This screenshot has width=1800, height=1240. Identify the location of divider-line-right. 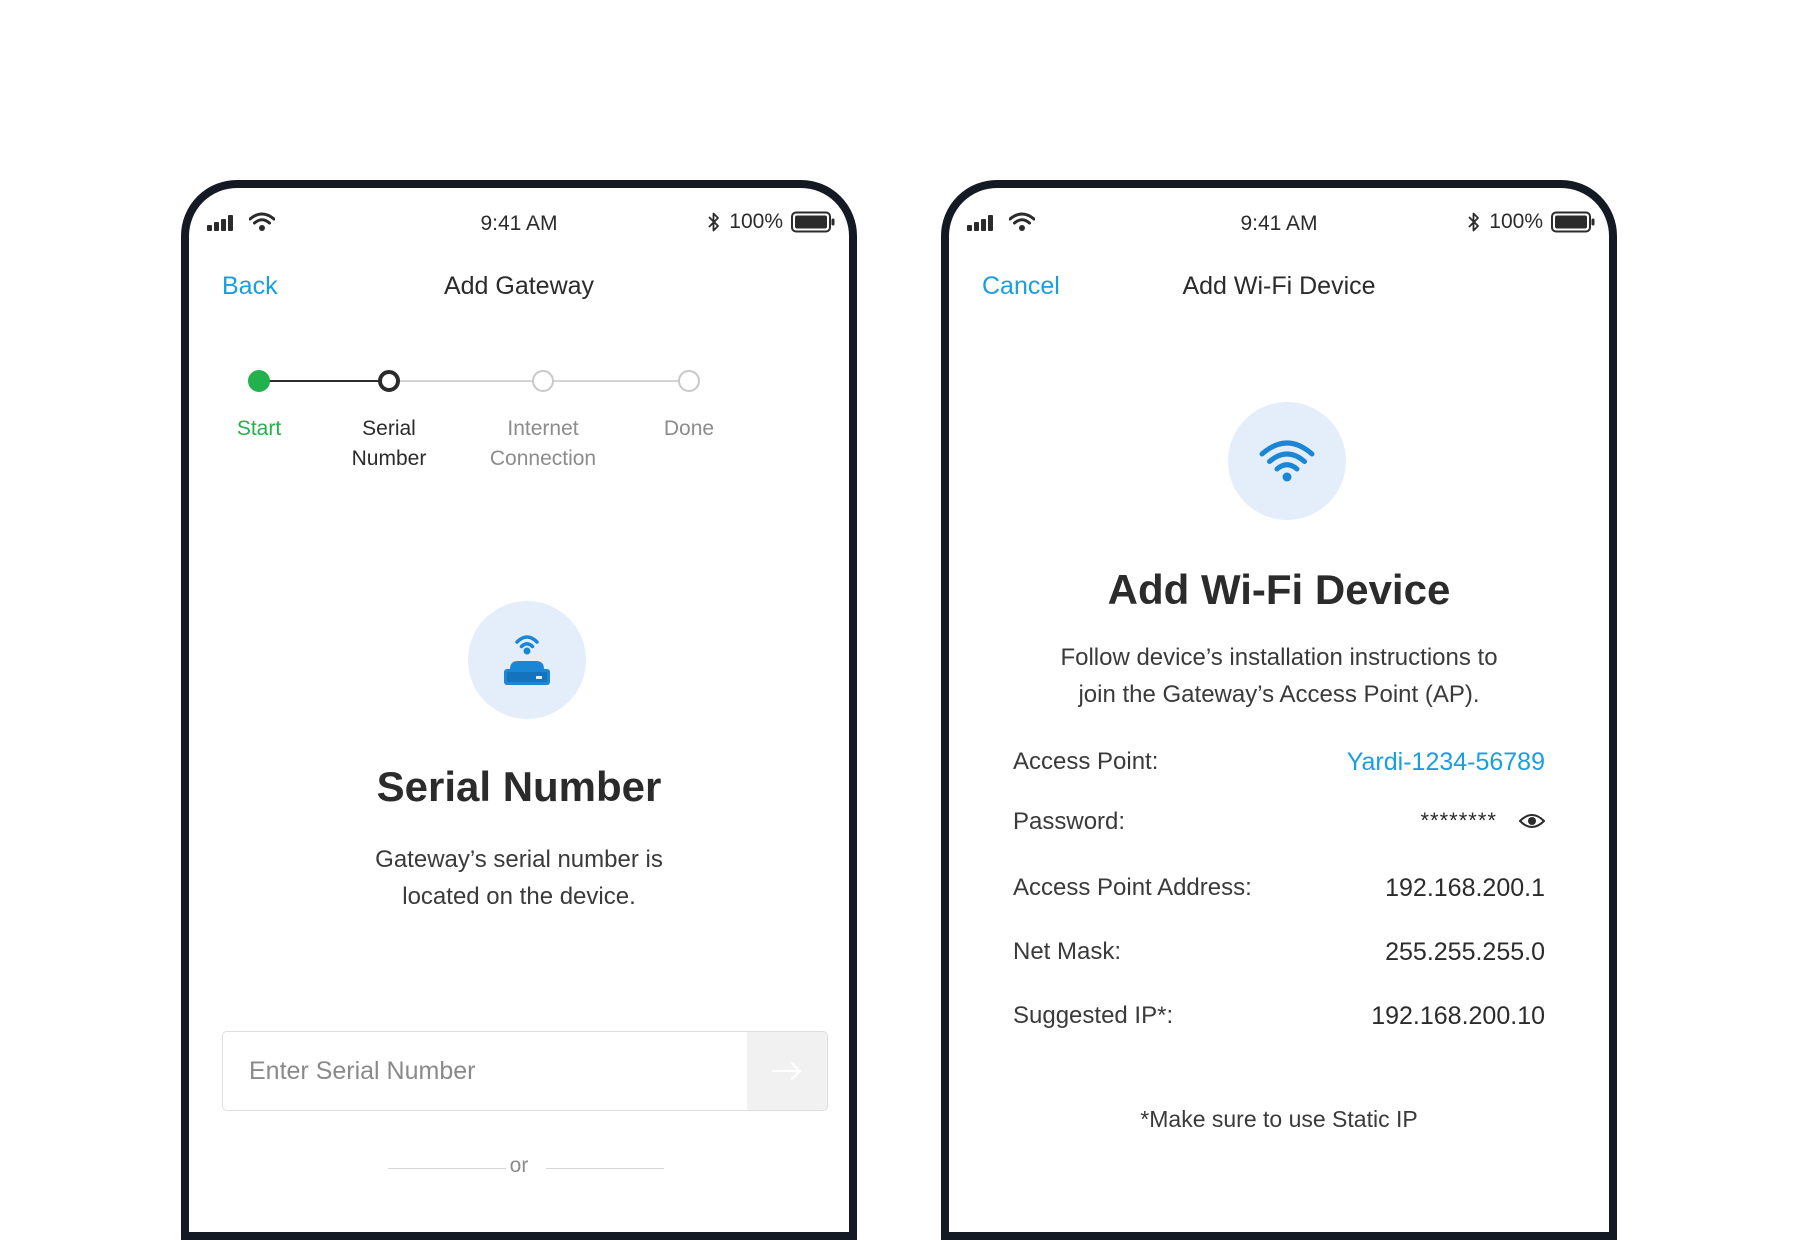
(605, 1168).